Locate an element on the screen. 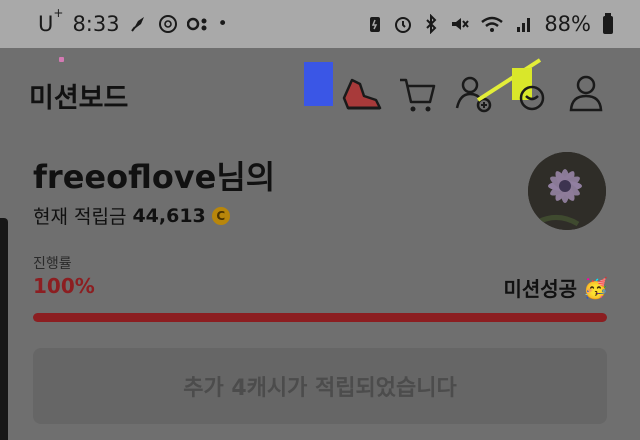 Image resolution: width=640 pixels, height=440 pixels. wifi-icon is located at coordinates (492, 24).